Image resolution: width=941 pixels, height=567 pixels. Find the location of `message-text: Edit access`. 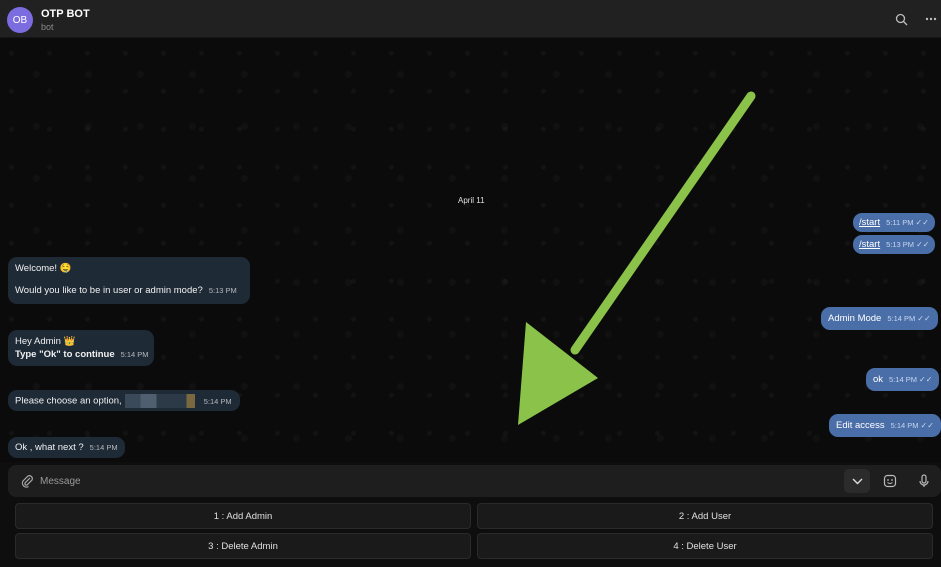

message-text: Edit access is located at coordinates (860, 425).